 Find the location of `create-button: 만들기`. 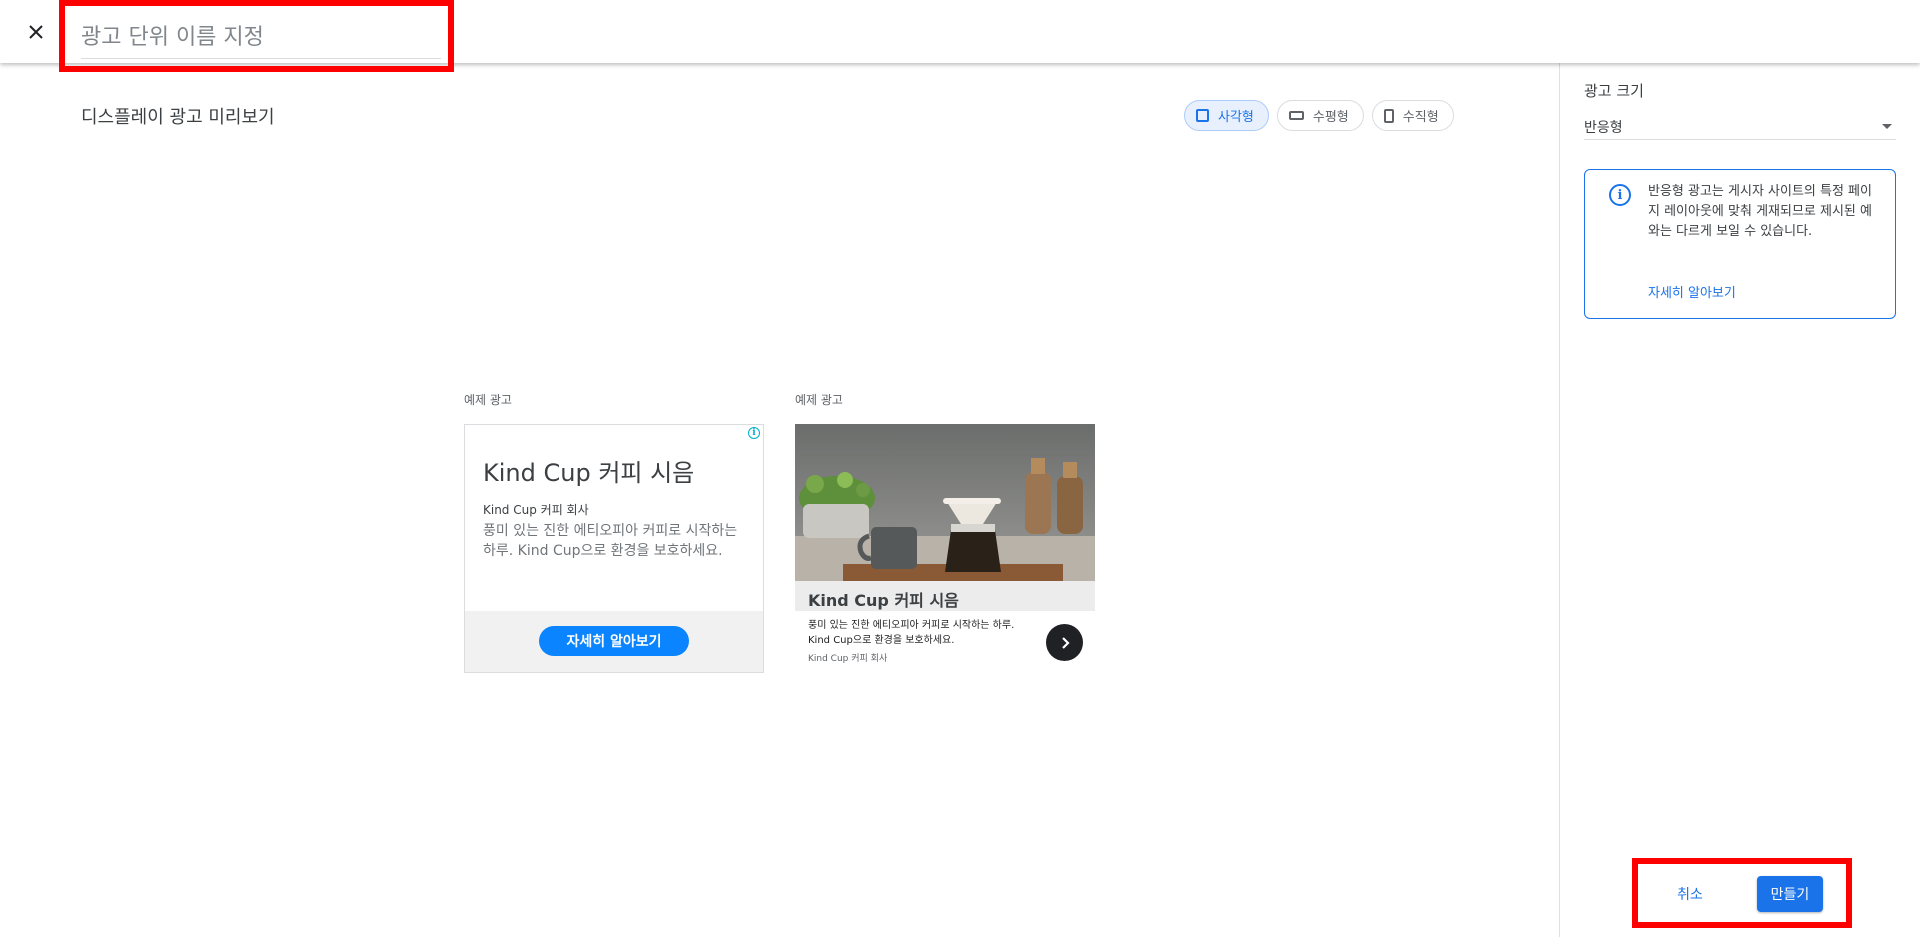

create-button: 만들기 is located at coordinates (1790, 894).